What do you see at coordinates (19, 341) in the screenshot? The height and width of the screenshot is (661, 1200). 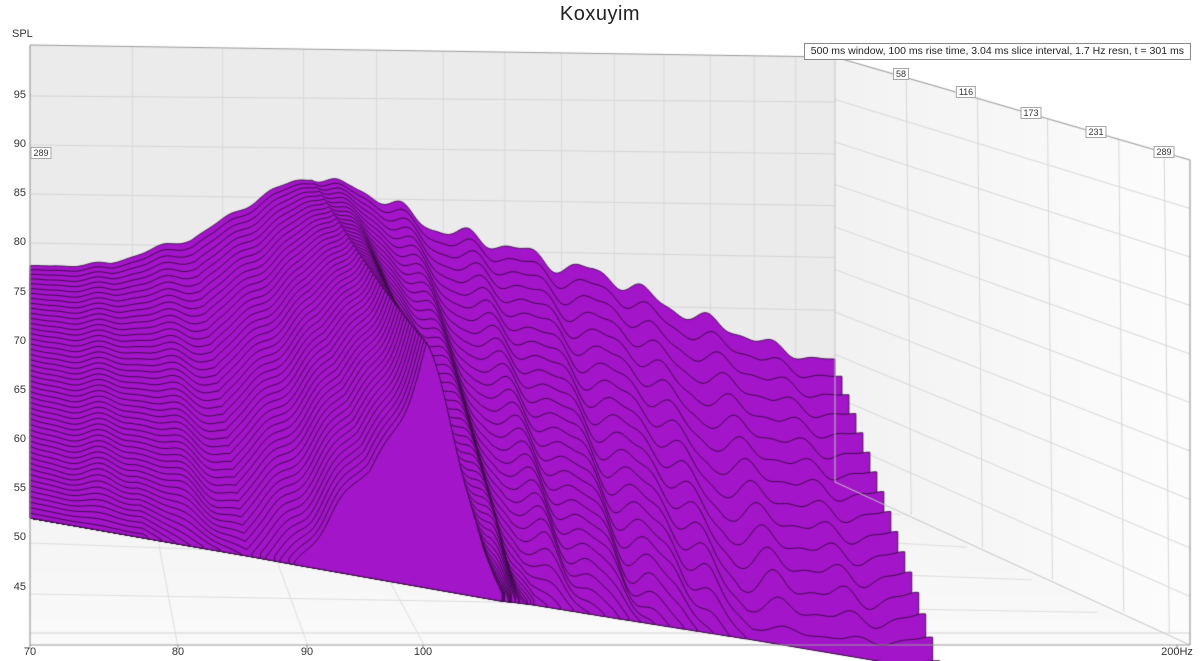 I see `spl-tick-label: 70` at bounding box center [19, 341].